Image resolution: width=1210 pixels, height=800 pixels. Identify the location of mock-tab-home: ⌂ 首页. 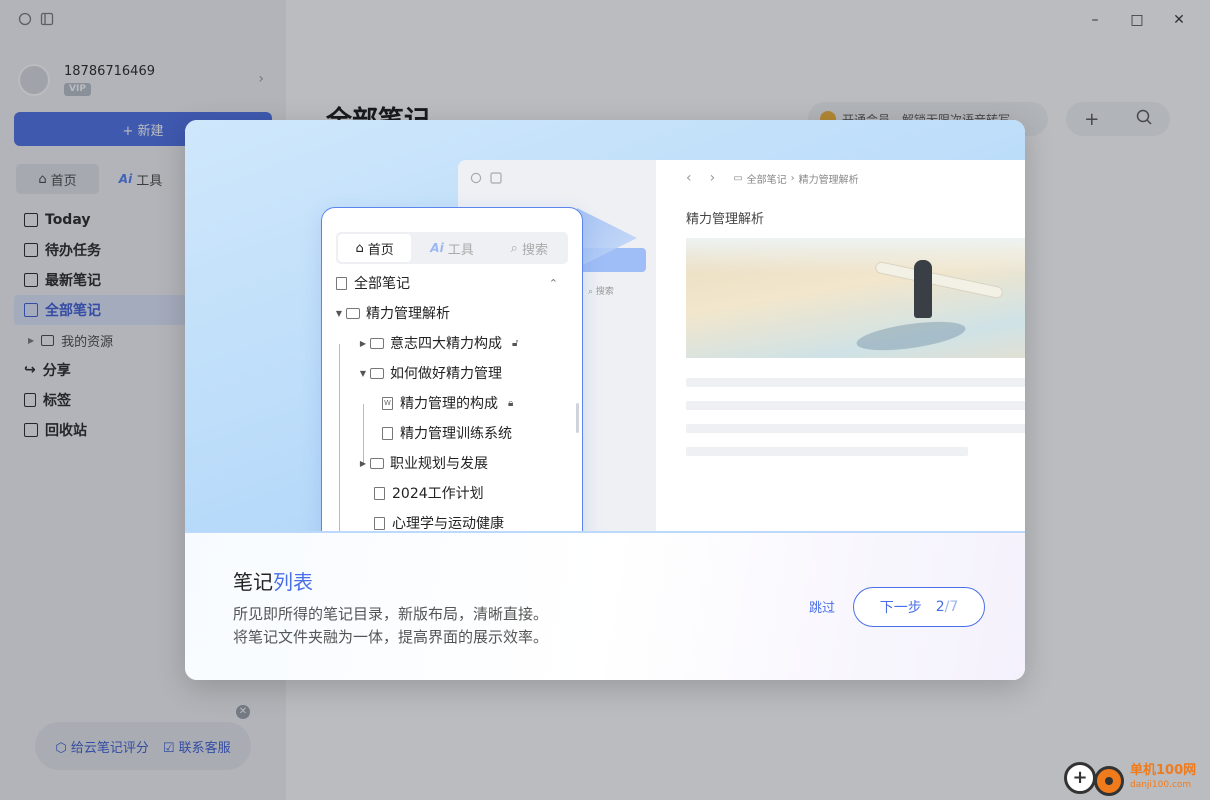
(375, 248).